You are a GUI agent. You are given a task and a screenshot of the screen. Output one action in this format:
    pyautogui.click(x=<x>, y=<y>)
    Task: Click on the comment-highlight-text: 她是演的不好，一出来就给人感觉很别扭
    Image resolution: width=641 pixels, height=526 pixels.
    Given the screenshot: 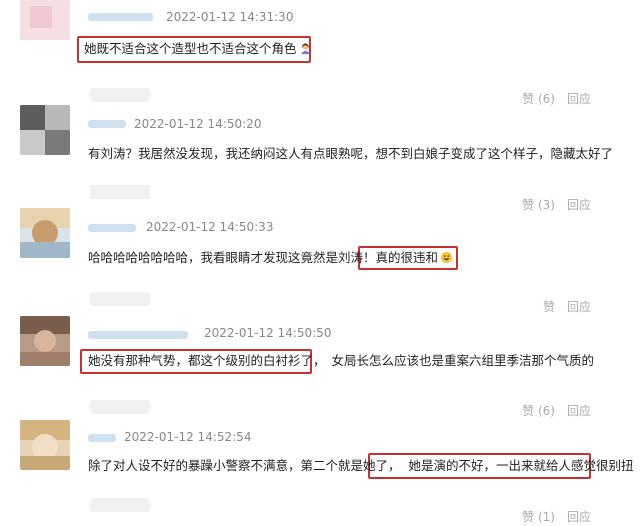 What is the action you would take?
    pyautogui.click(x=521, y=465)
    